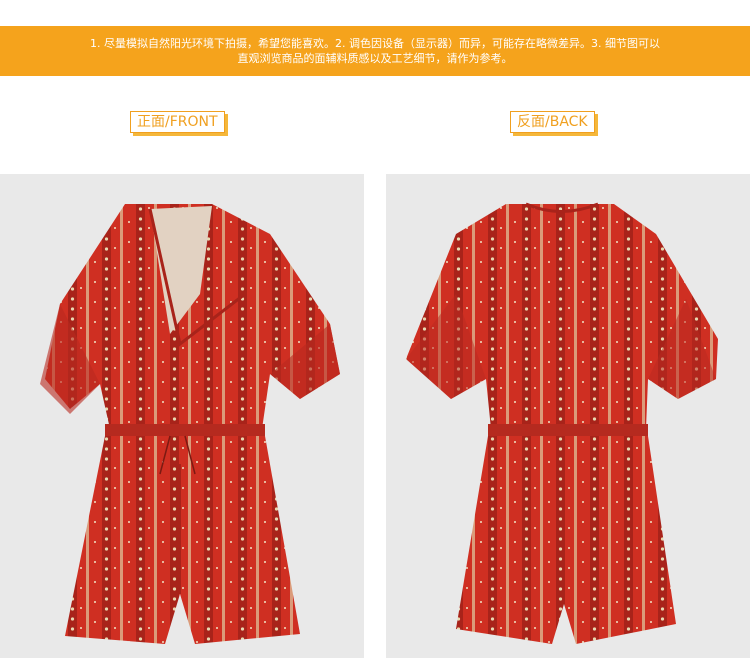 Image resolution: width=750 pixels, height=664 pixels. What do you see at coordinates (552, 122) in the screenshot?
I see `back-label: 反面/BACK` at bounding box center [552, 122].